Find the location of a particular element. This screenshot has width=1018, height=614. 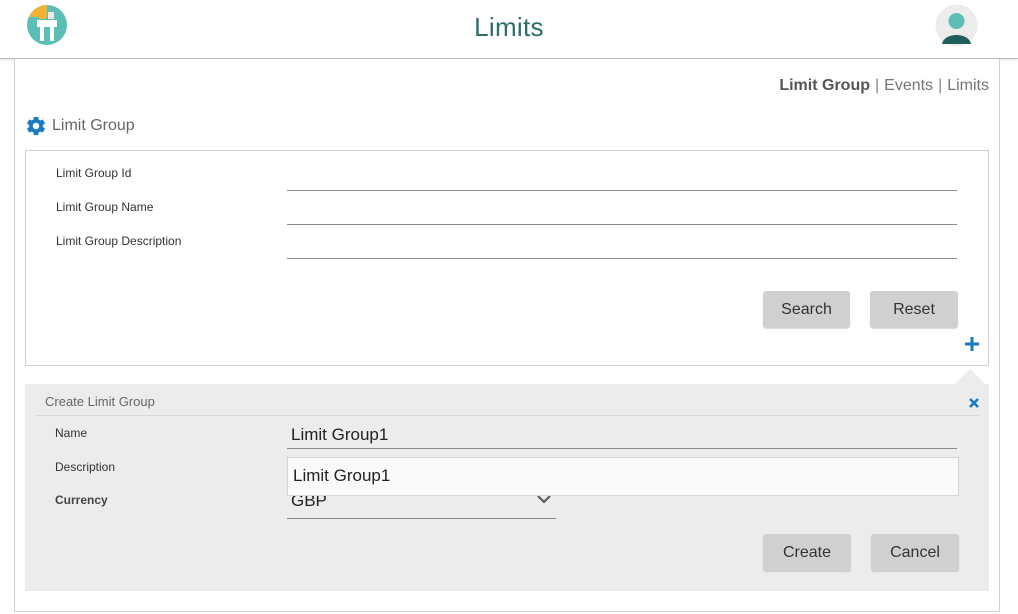

create-button: Create is located at coordinates (807, 552).